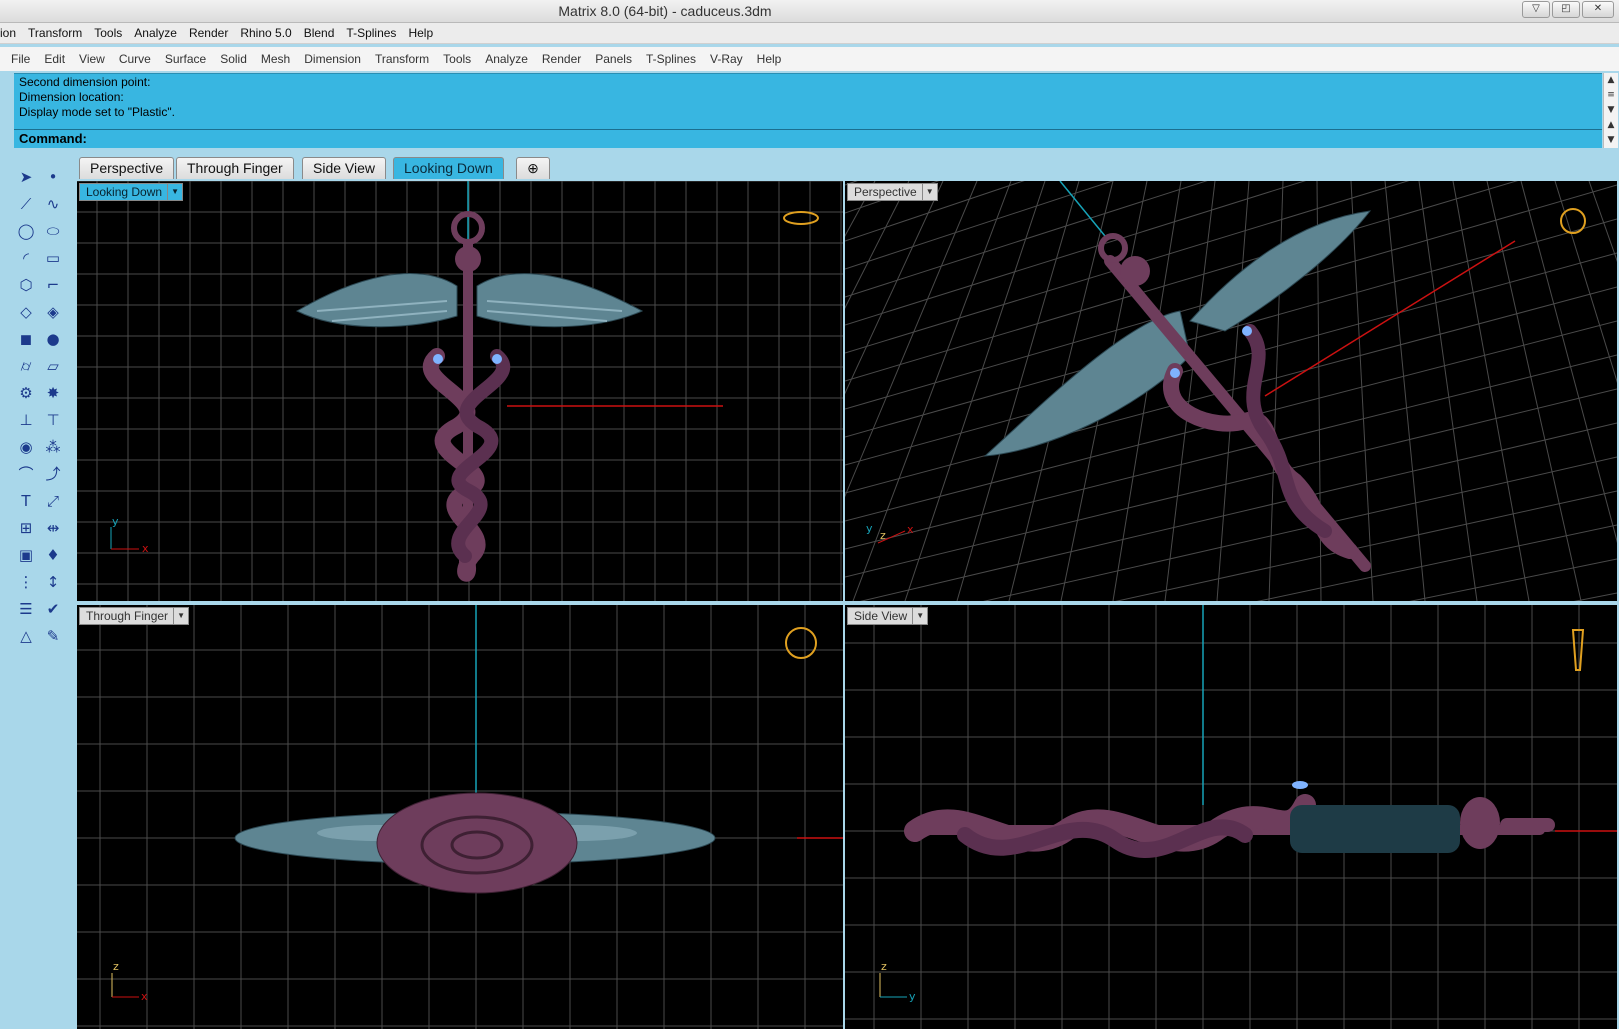 The image size is (1619, 1029). I want to click on menu-help: Help, so click(420, 33).